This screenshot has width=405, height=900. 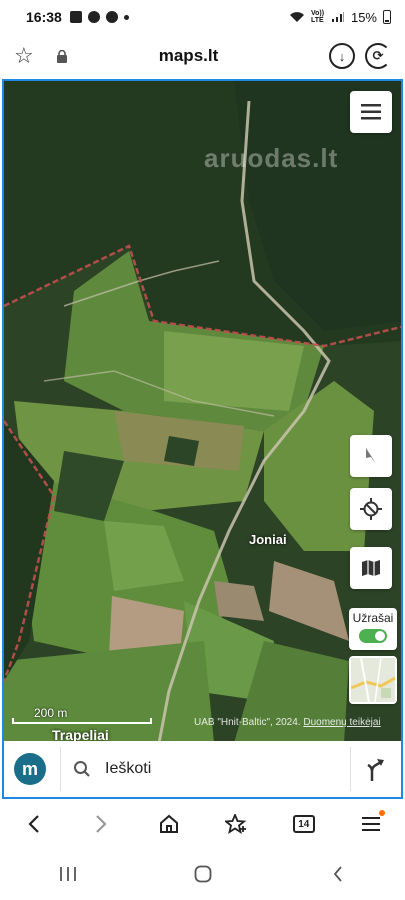 I want to click on notification-dot, so click(x=382, y=813).